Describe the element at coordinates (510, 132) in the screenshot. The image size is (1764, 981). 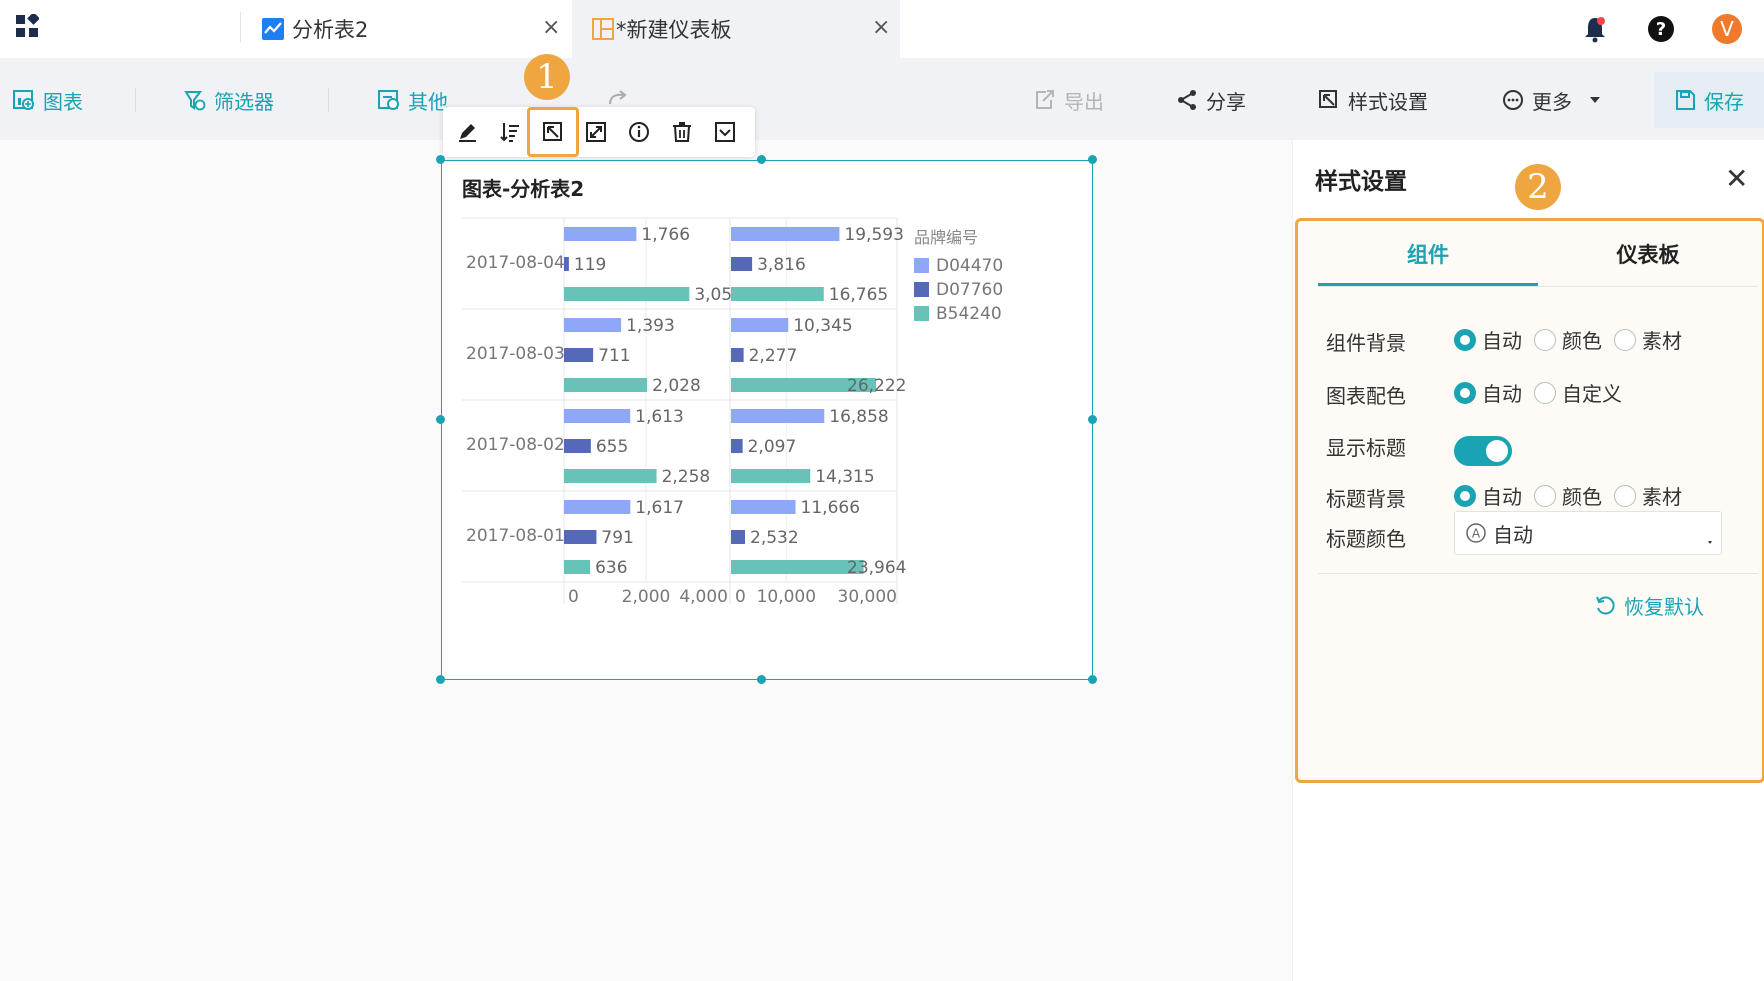
I see `sort-button` at that location.